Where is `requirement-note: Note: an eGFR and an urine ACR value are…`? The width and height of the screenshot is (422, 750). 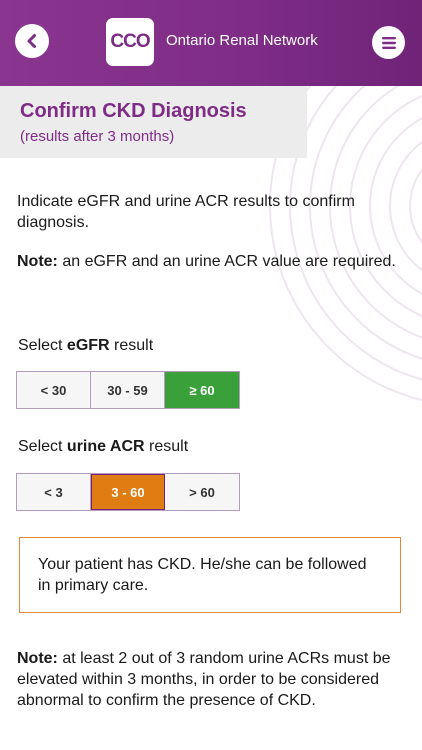 requirement-note: Note: an eGFR and an urine ACR value are… is located at coordinates (212, 261).